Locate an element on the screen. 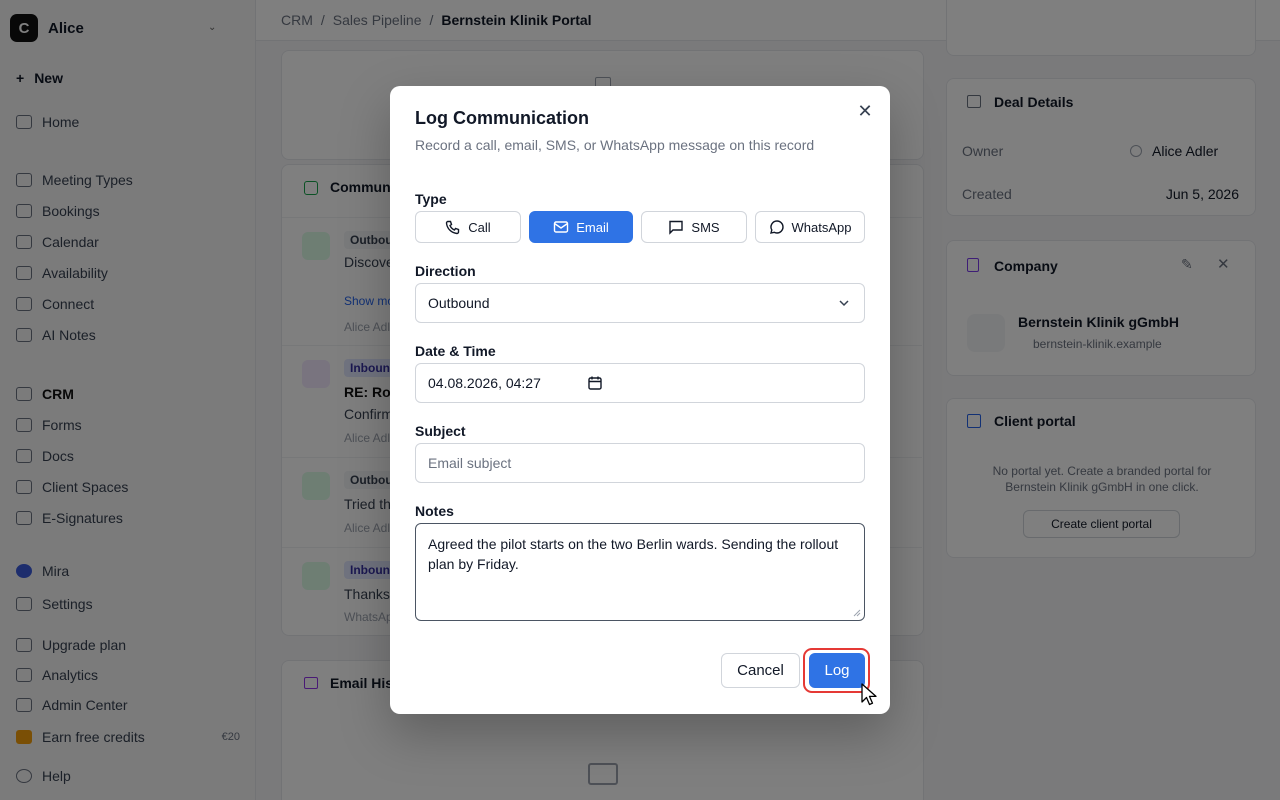 The height and width of the screenshot is (800, 1280). direction-label: Direction is located at coordinates (445, 271).